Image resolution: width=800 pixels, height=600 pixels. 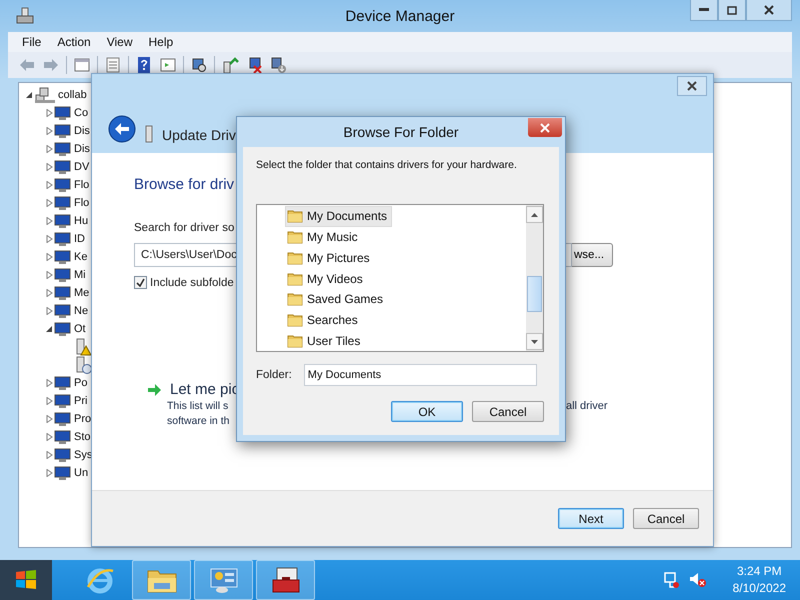 What do you see at coordinates (168, 65) in the screenshot?
I see `action-pane-icon` at bounding box center [168, 65].